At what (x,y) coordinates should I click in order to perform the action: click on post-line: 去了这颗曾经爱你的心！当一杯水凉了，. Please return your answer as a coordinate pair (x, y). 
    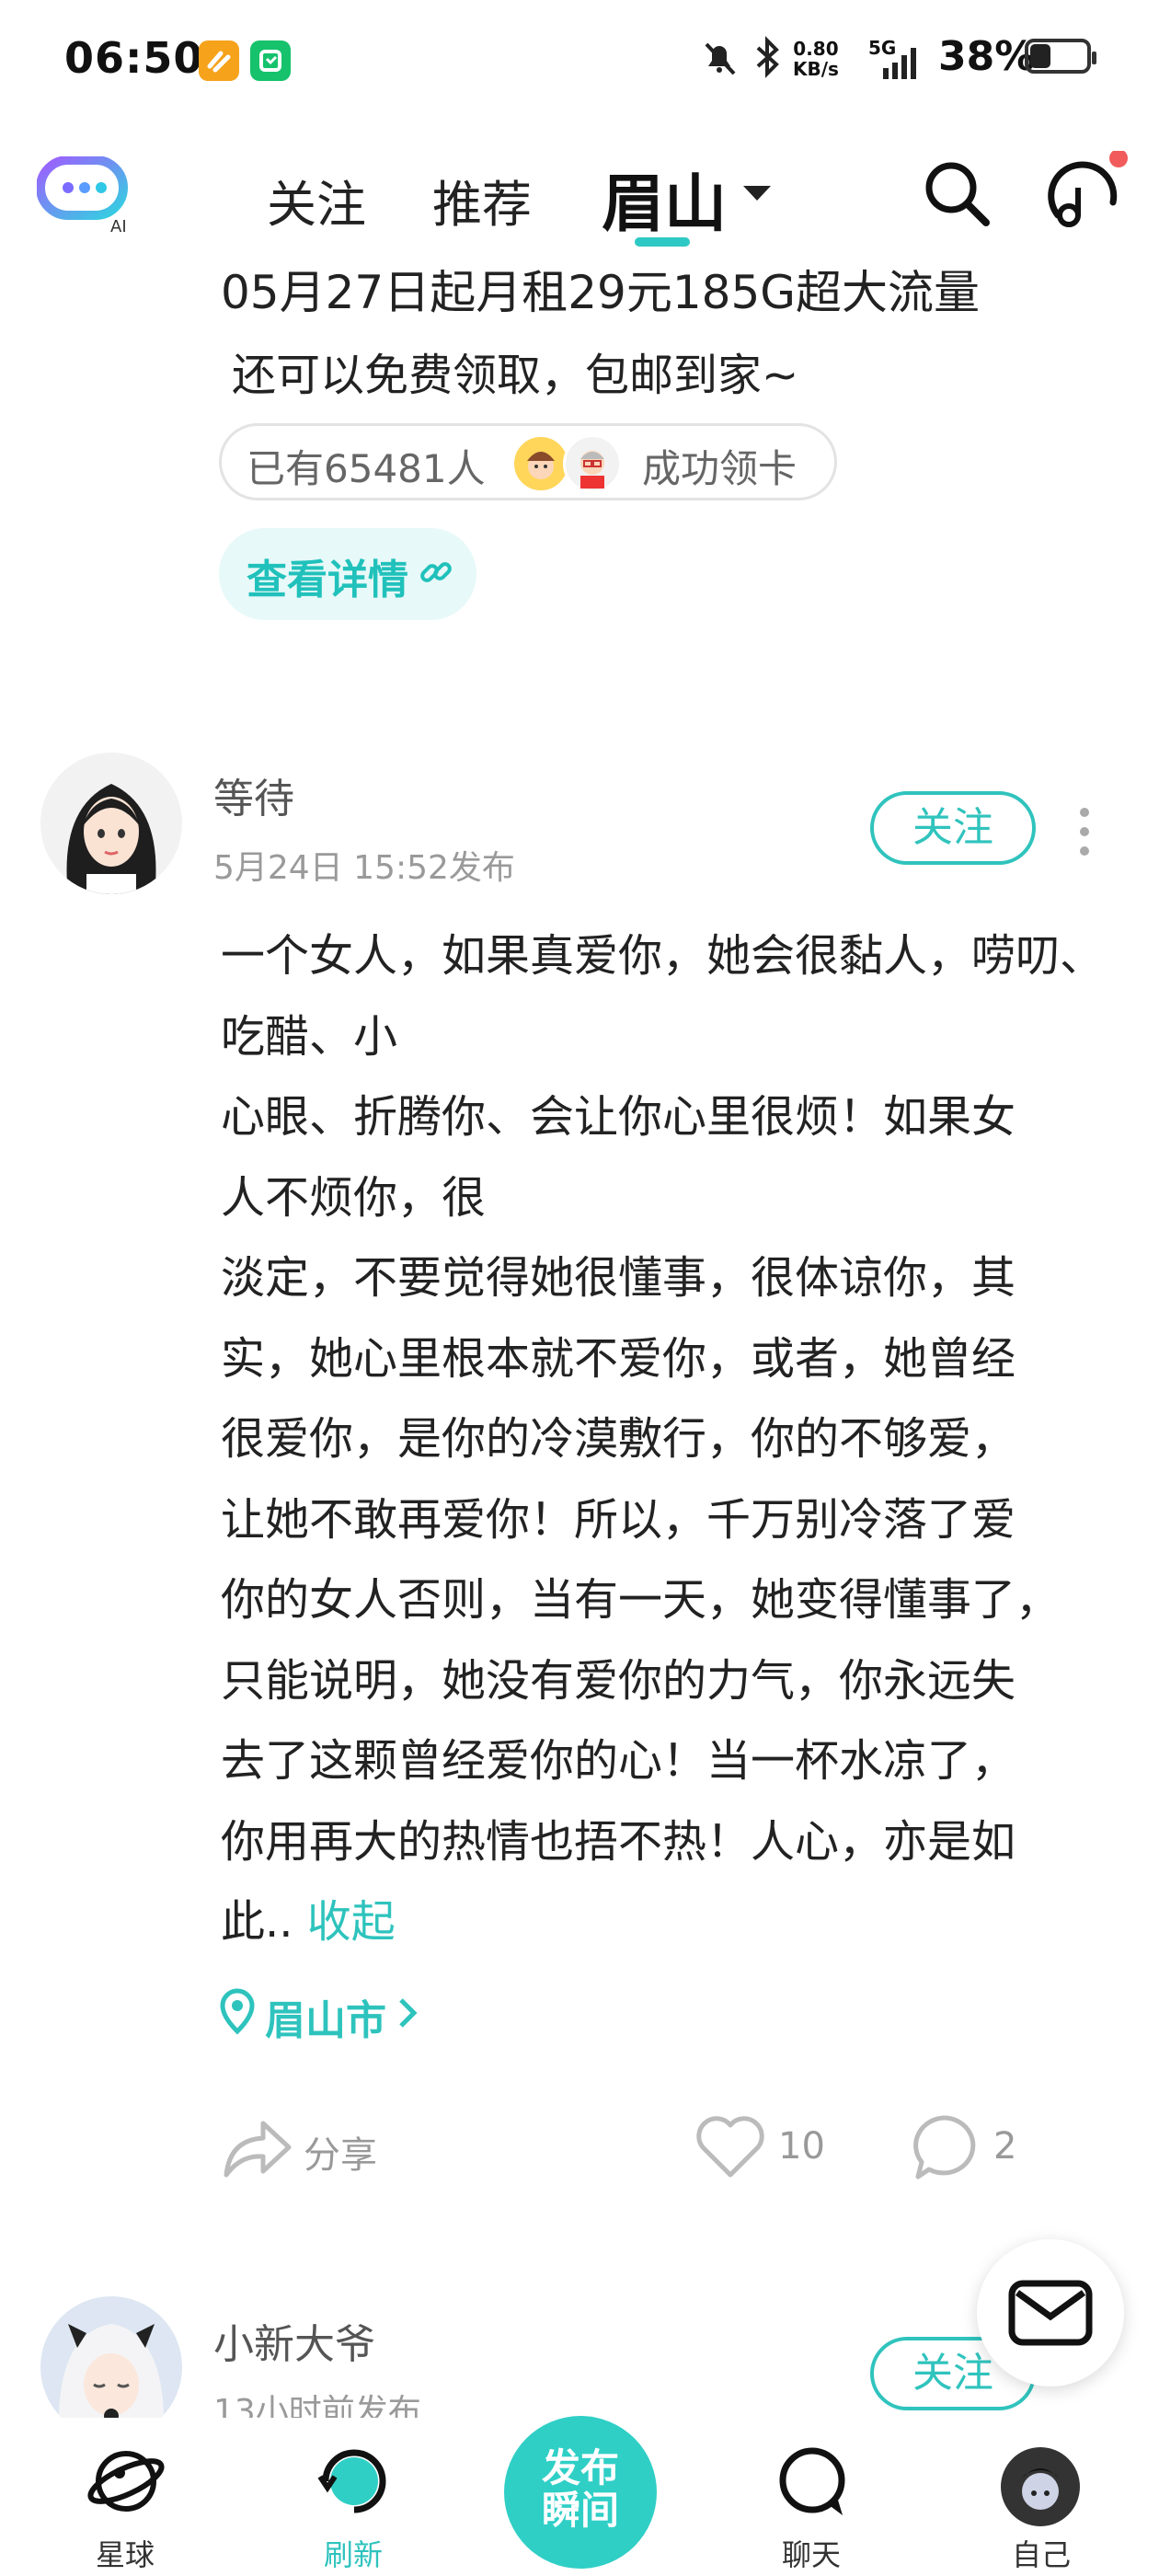
    Looking at the image, I should click on (618, 1761).